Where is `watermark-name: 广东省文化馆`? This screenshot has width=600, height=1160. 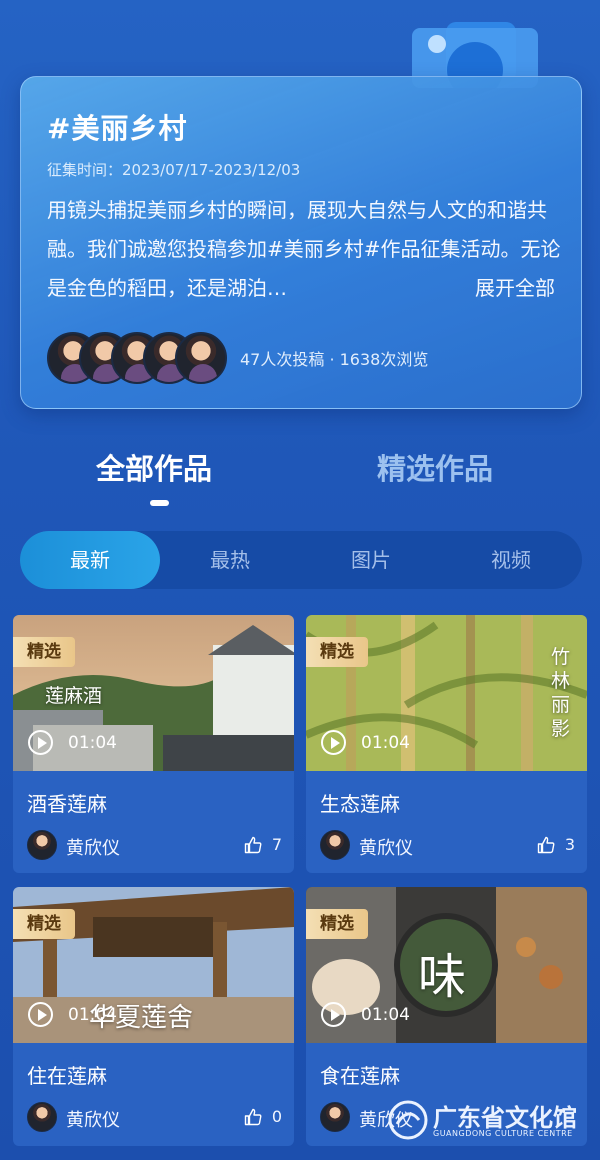 watermark-name: 广东省文化馆 is located at coordinates (505, 1118).